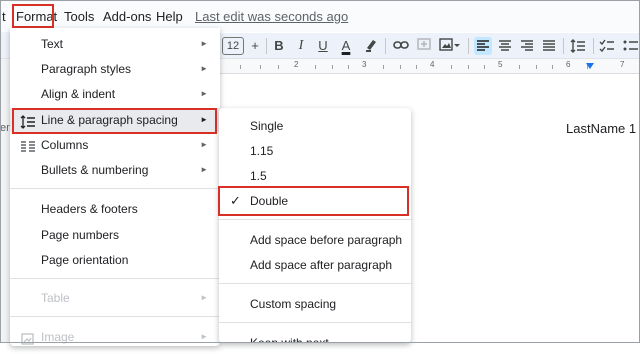  Describe the element at coordinates (326, 240) in the screenshot. I see `submenu-item-label: Add space before paragraph` at that location.